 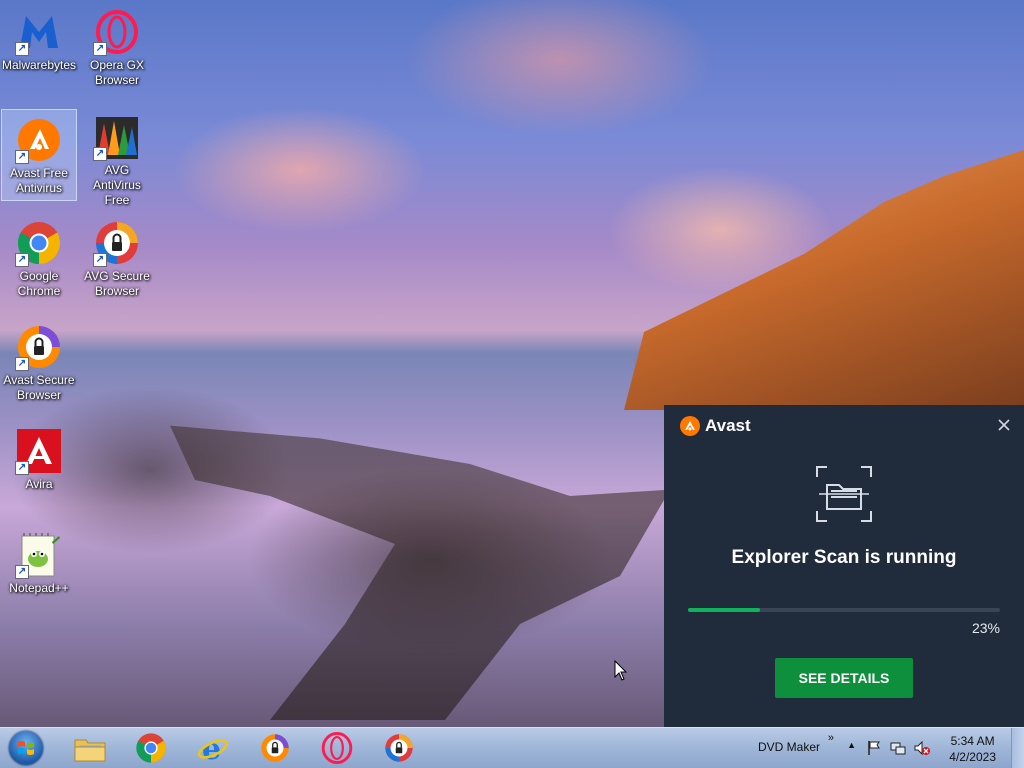 I want to click on mouse-cursor-icon, so click(x=621, y=670).